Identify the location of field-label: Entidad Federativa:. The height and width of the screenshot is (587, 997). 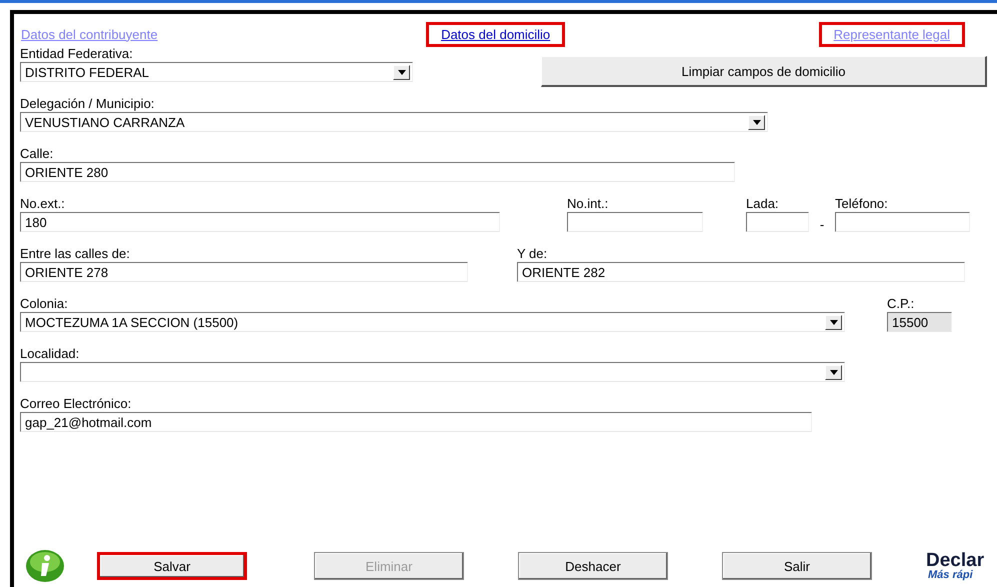
(77, 54).